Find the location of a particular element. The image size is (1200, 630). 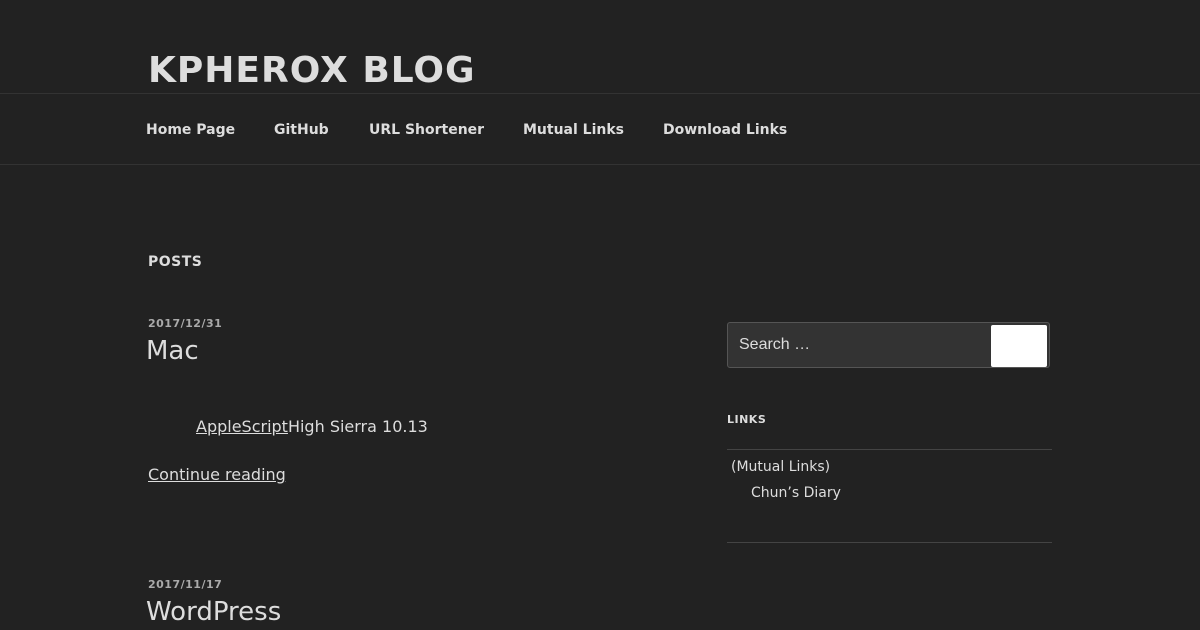

link-chuns-diary: Chun’s Diary is located at coordinates (796, 493).